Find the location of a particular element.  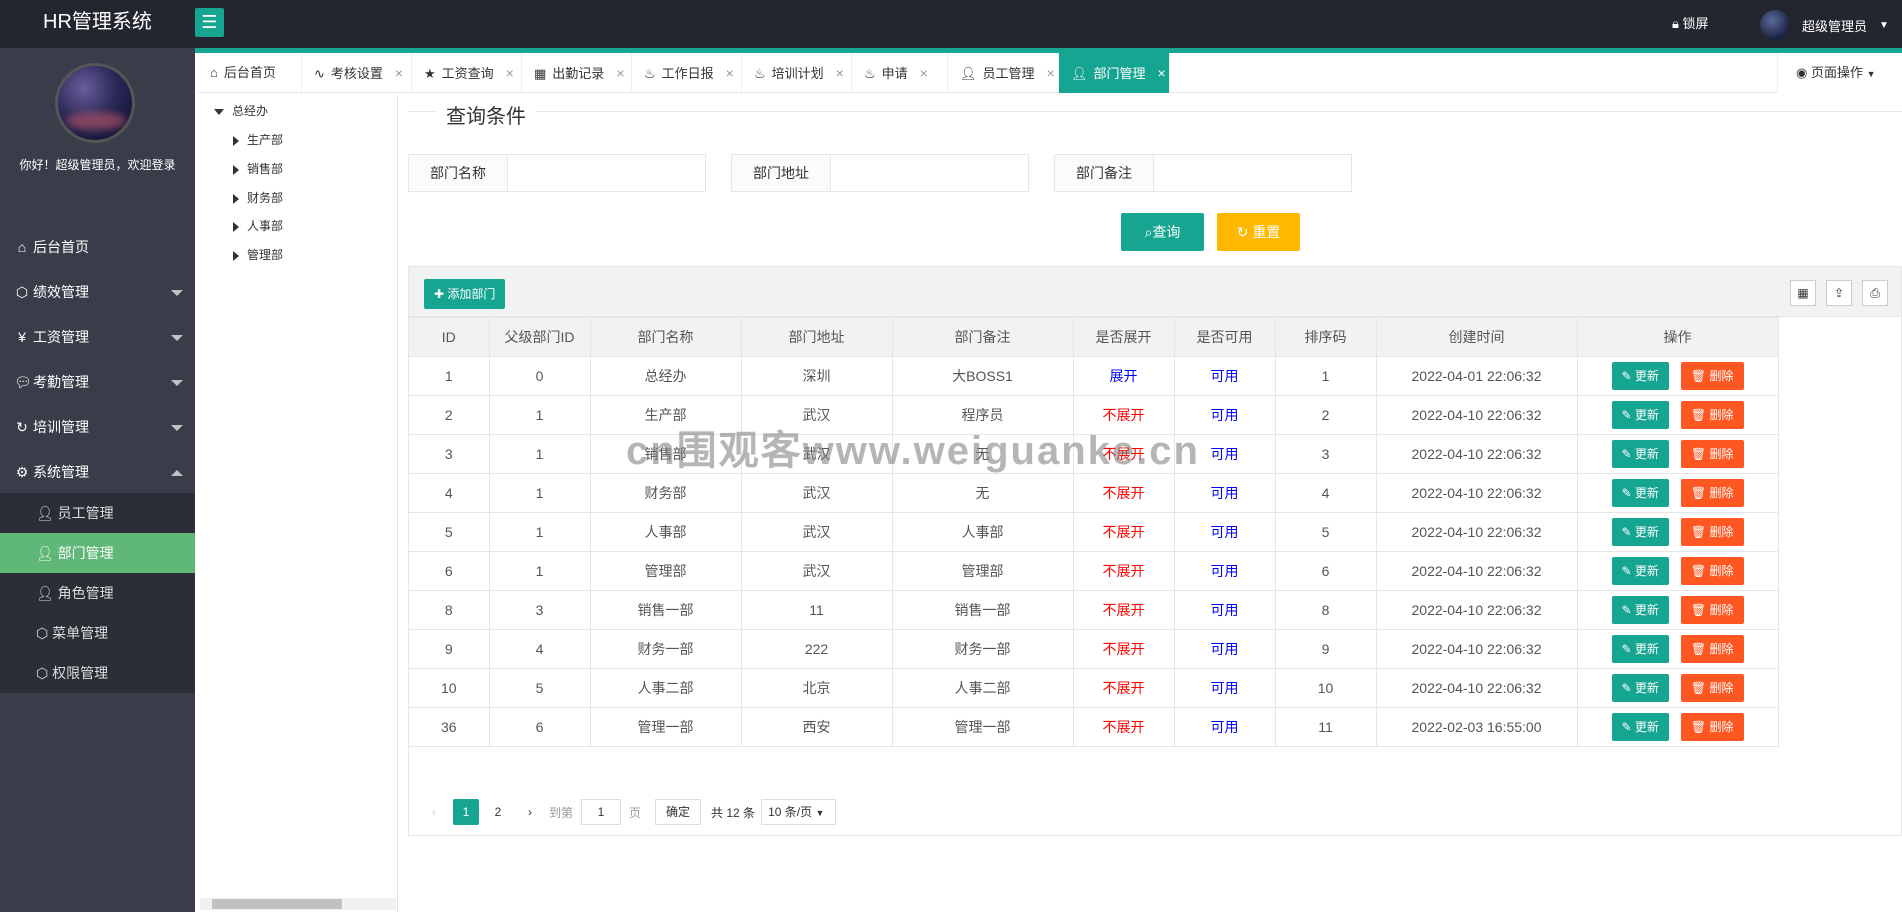

sidebar-item-home: ⌂ 后台首页 is located at coordinates (97, 247).